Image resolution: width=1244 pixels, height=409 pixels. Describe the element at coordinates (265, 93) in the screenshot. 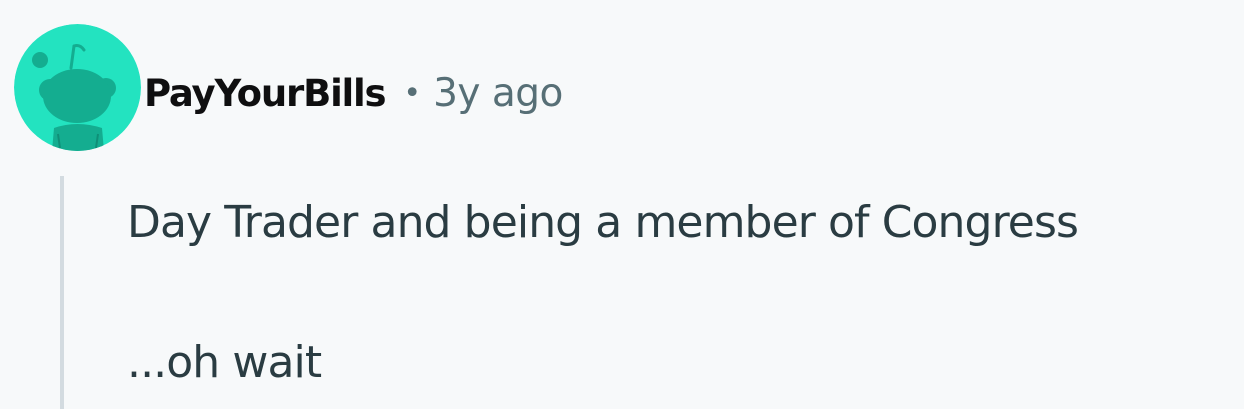

I see `username-link: PayYourBills` at that location.